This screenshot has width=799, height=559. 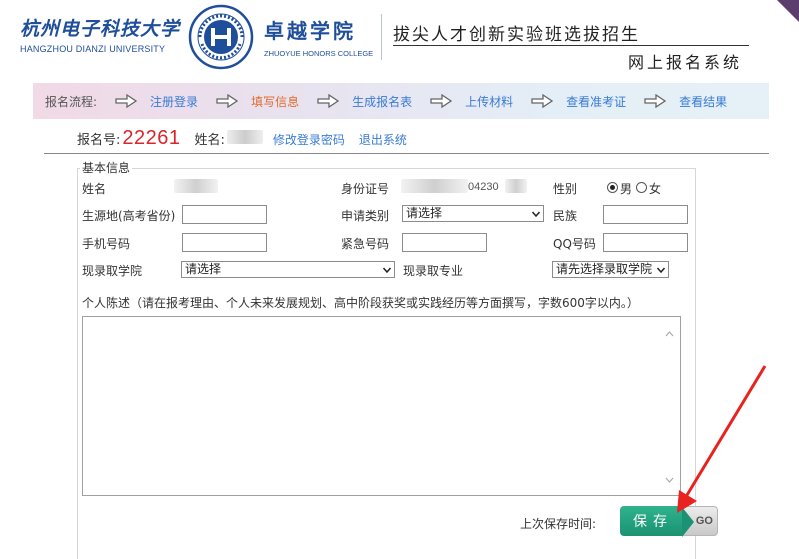 What do you see at coordinates (641, 187) in the screenshot?
I see `gender-female-radio` at bounding box center [641, 187].